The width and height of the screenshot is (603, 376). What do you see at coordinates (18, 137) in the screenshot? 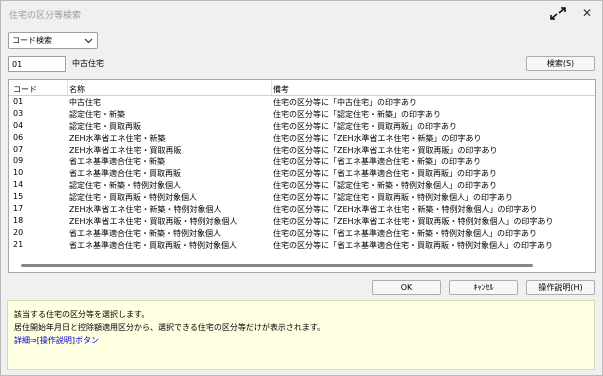
I see `cell-code: 06` at bounding box center [18, 137].